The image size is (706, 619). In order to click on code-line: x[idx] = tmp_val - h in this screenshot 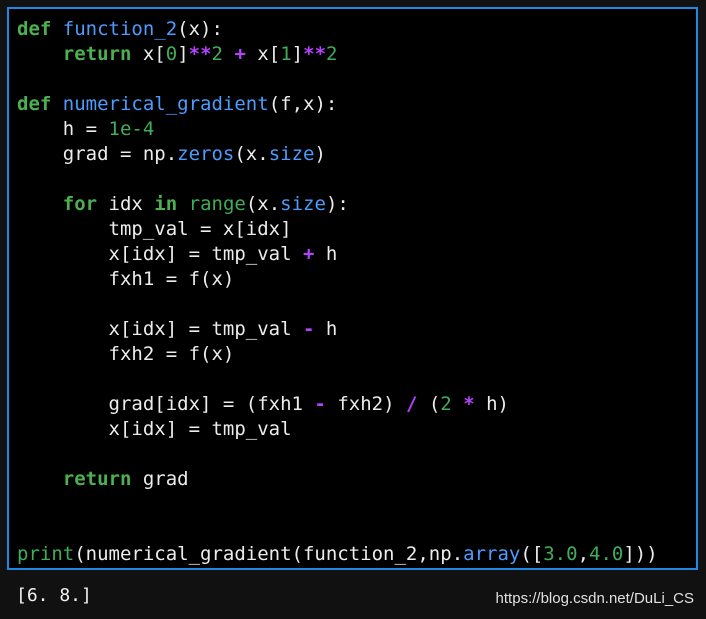, I will do `click(337, 329)`.